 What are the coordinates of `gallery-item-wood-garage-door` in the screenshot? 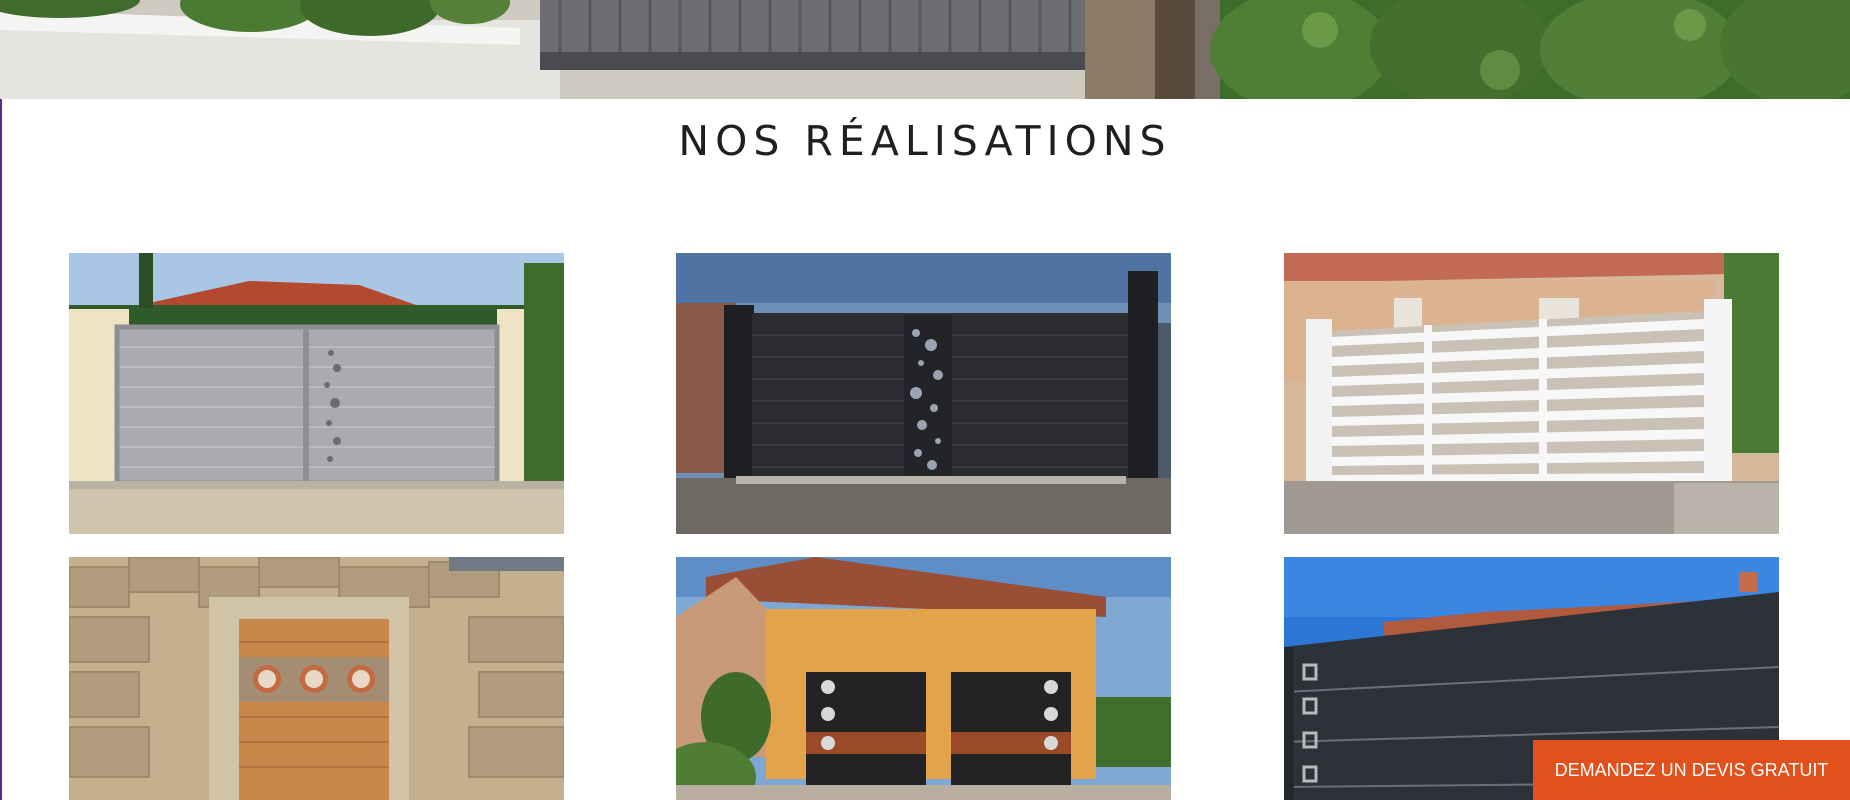 It's located at (316, 678).